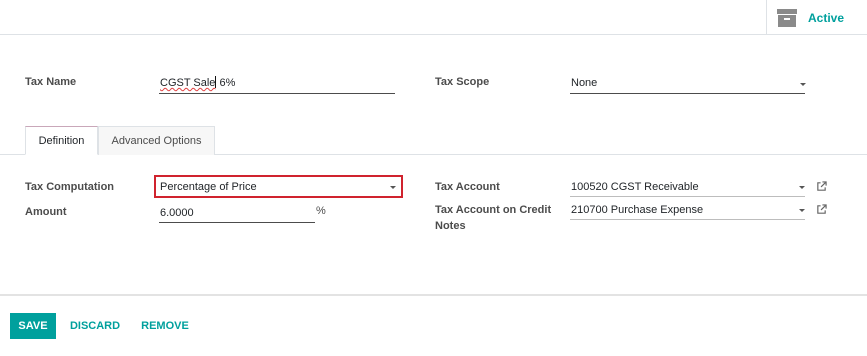 The image size is (867, 356). I want to click on tax-scope-value: None, so click(584, 83).